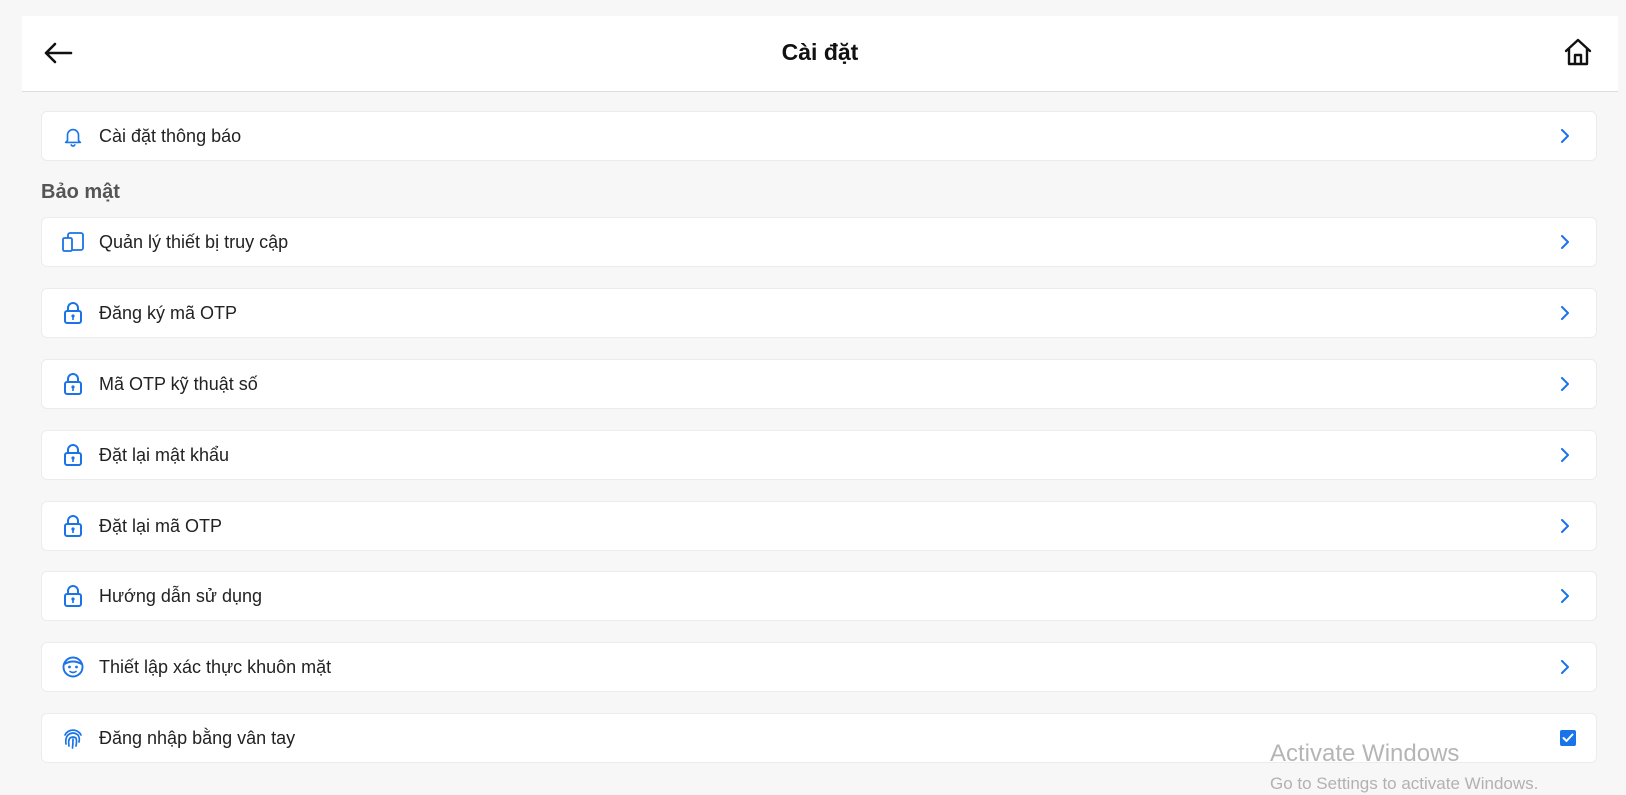 The width and height of the screenshot is (1626, 795). Describe the element at coordinates (73, 136) in the screenshot. I see `bell-icon` at that location.